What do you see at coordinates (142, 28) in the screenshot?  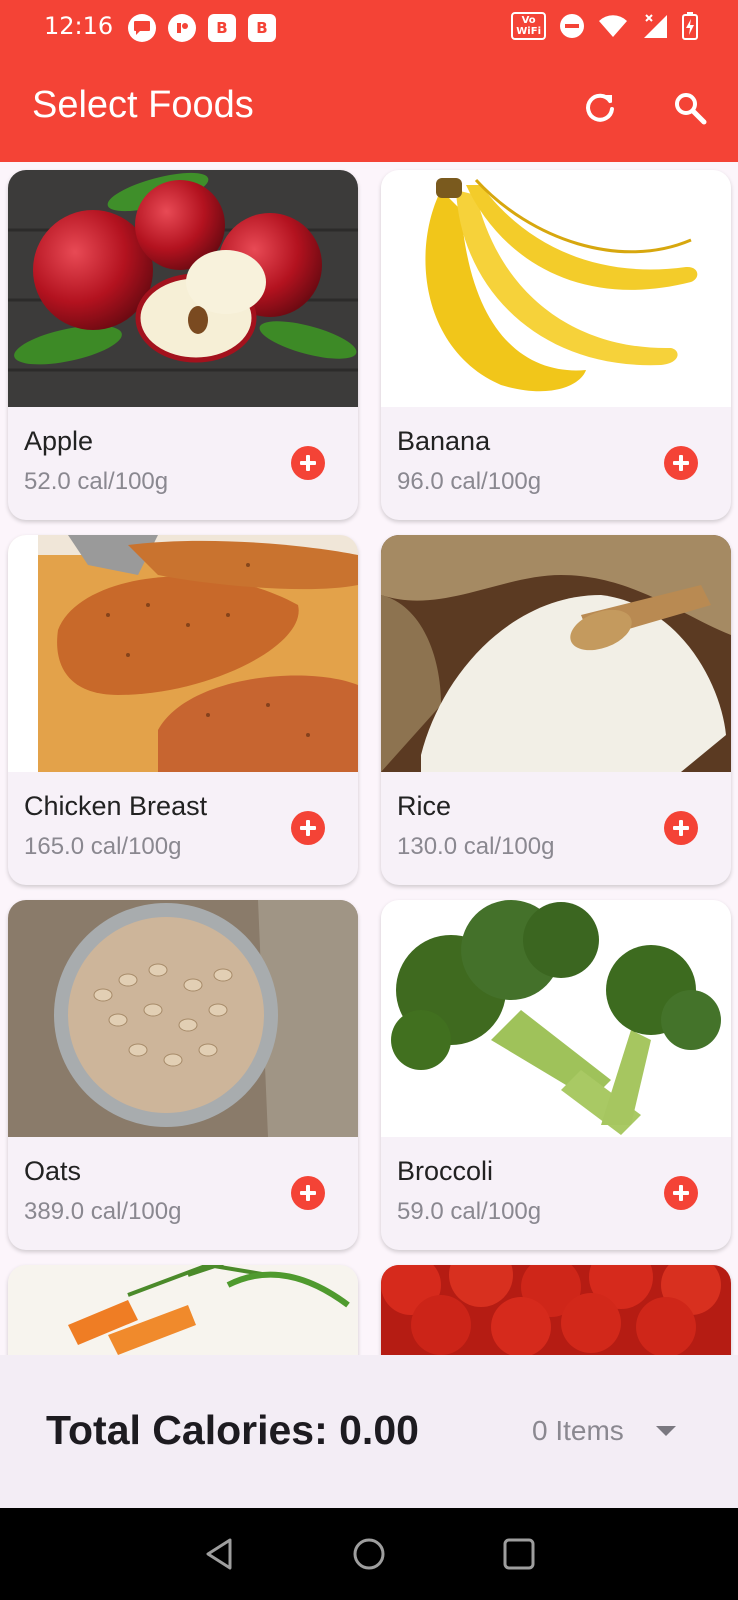 I see `message-icon` at bounding box center [142, 28].